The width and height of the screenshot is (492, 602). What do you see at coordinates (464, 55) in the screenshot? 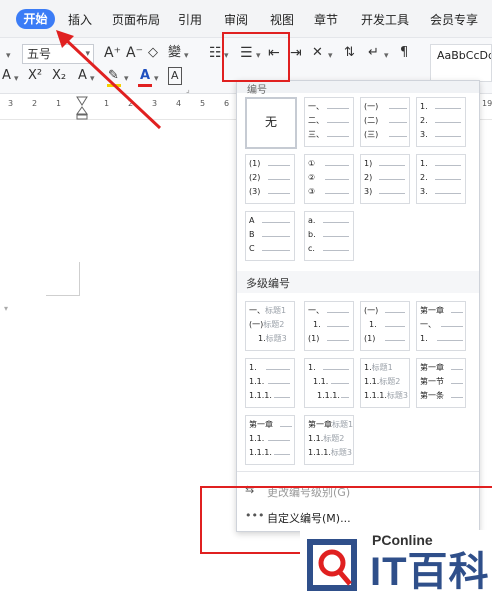
I see `style-preview-normal: AaBbCcDd` at bounding box center [464, 55].